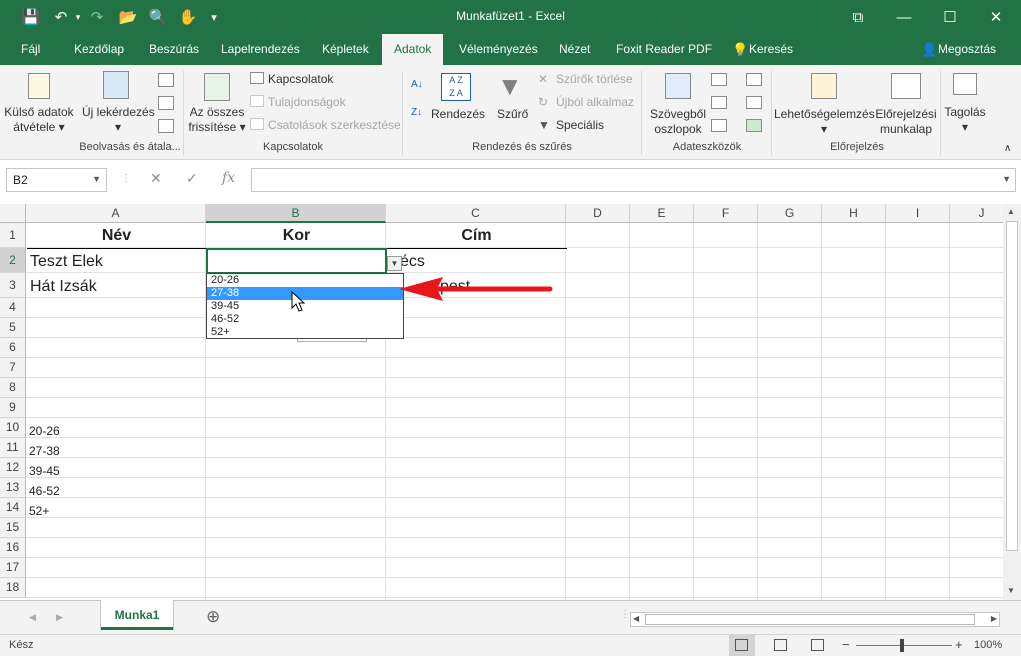 The image size is (1021, 656). I want to click on cell-a13: 46-52, so click(44, 491).